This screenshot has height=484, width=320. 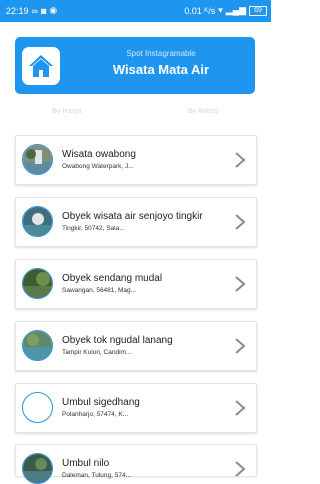 I want to click on whatsapp-icon: ◙, so click(x=43, y=10).